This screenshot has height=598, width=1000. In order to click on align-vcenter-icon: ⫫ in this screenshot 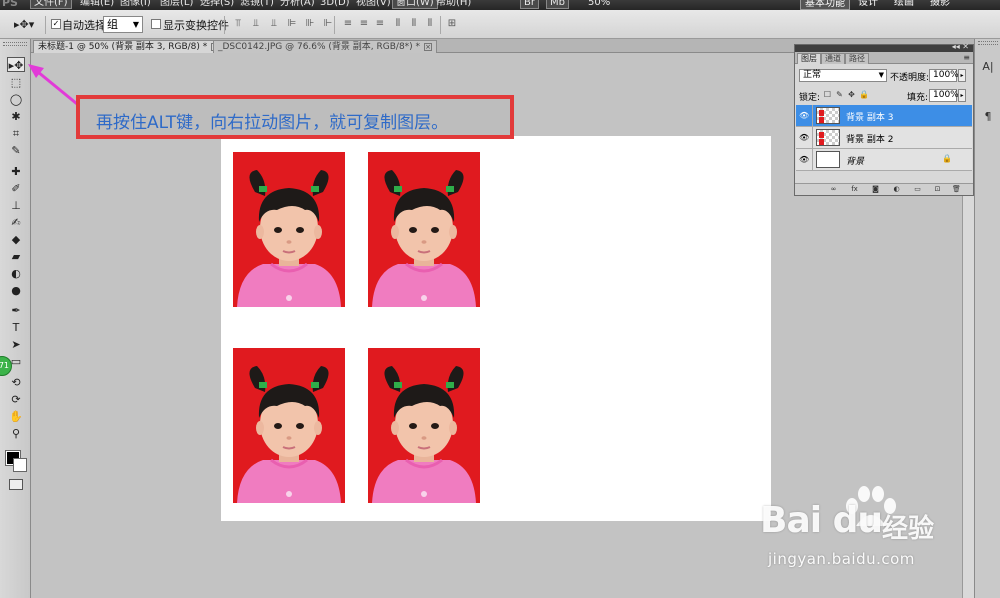, I will do `click(256, 24)`.